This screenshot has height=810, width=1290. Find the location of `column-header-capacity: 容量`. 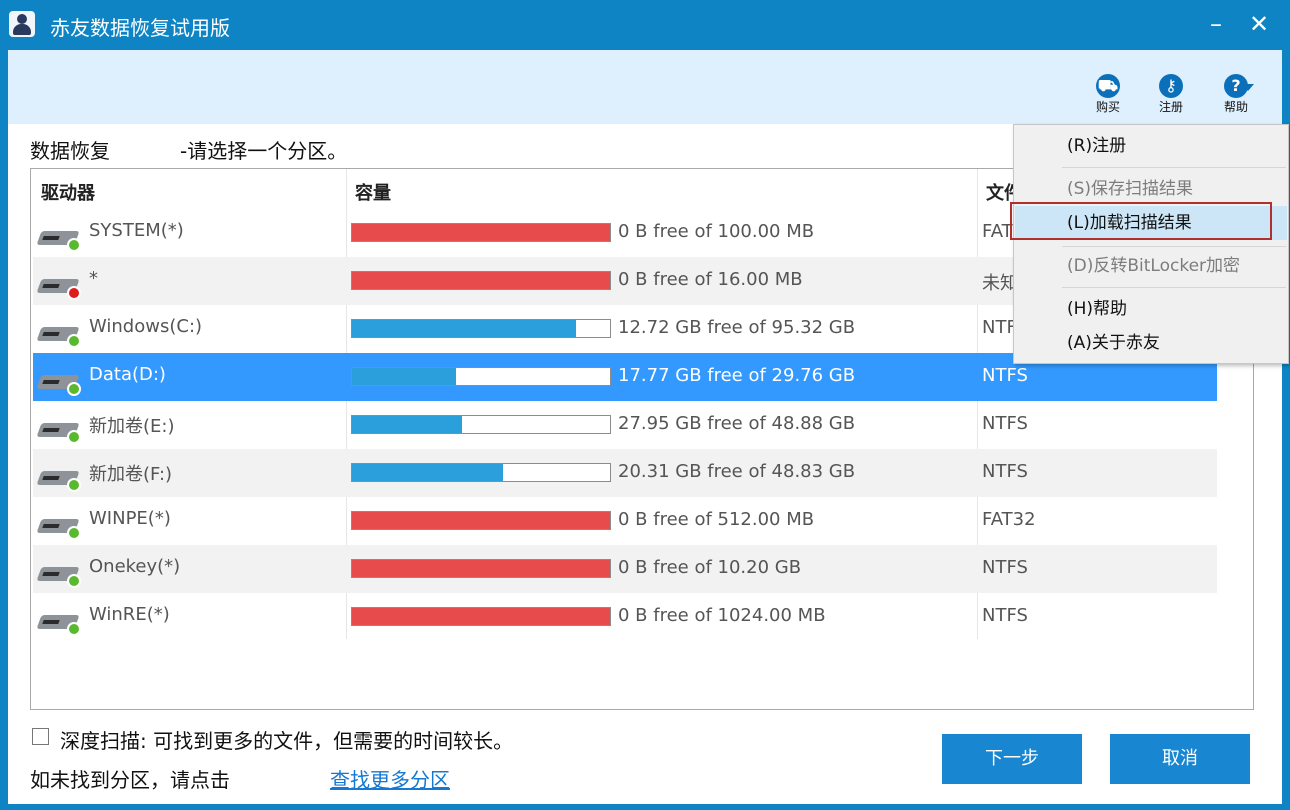

column-header-capacity: 容量 is located at coordinates (373, 192).